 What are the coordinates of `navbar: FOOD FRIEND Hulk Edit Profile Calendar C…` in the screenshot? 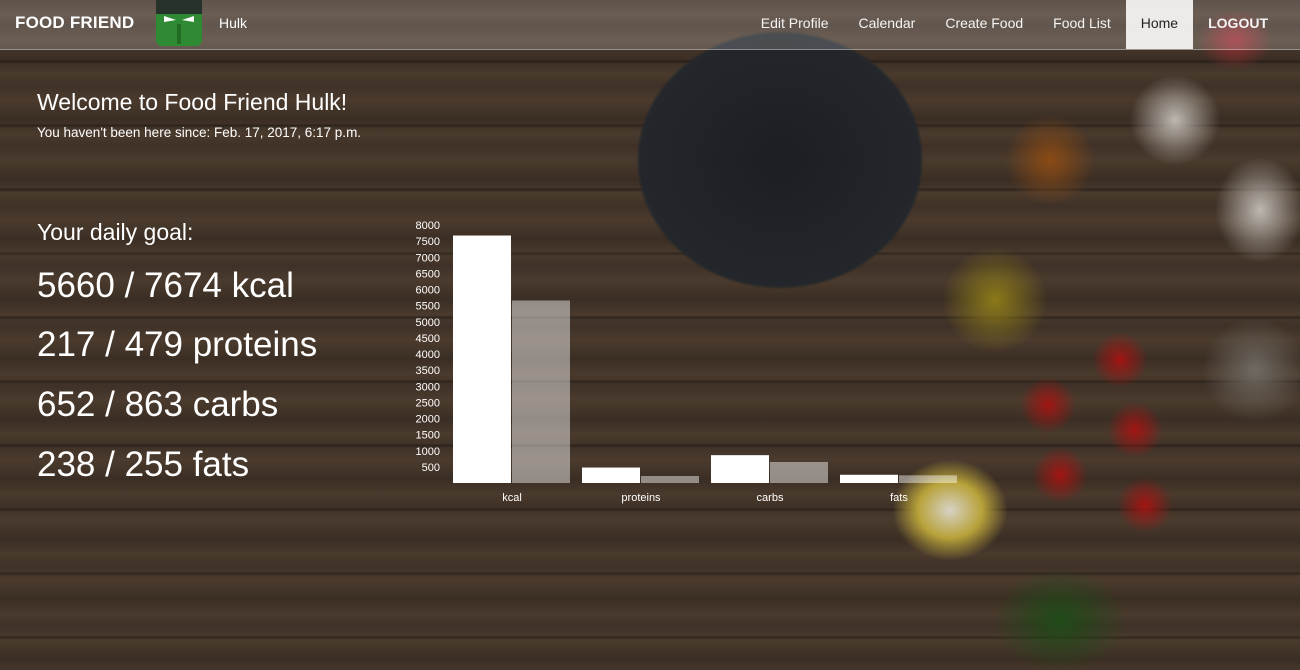 It's located at (650, 25).